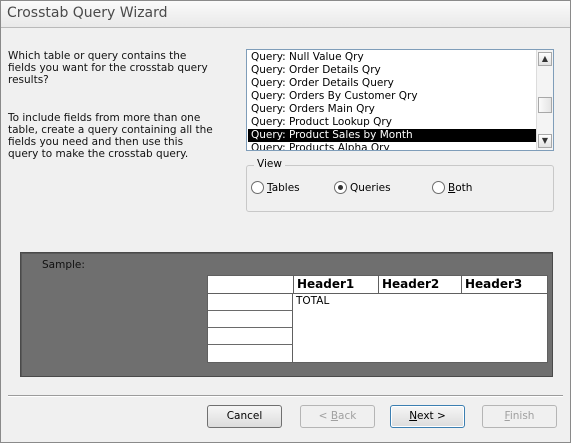 The height and width of the screenshot is (443, 571). Describe the element at coordinates (393, 96) in the screenshot. I see `list-item: Query: Orders By Customer Qry` at that location.